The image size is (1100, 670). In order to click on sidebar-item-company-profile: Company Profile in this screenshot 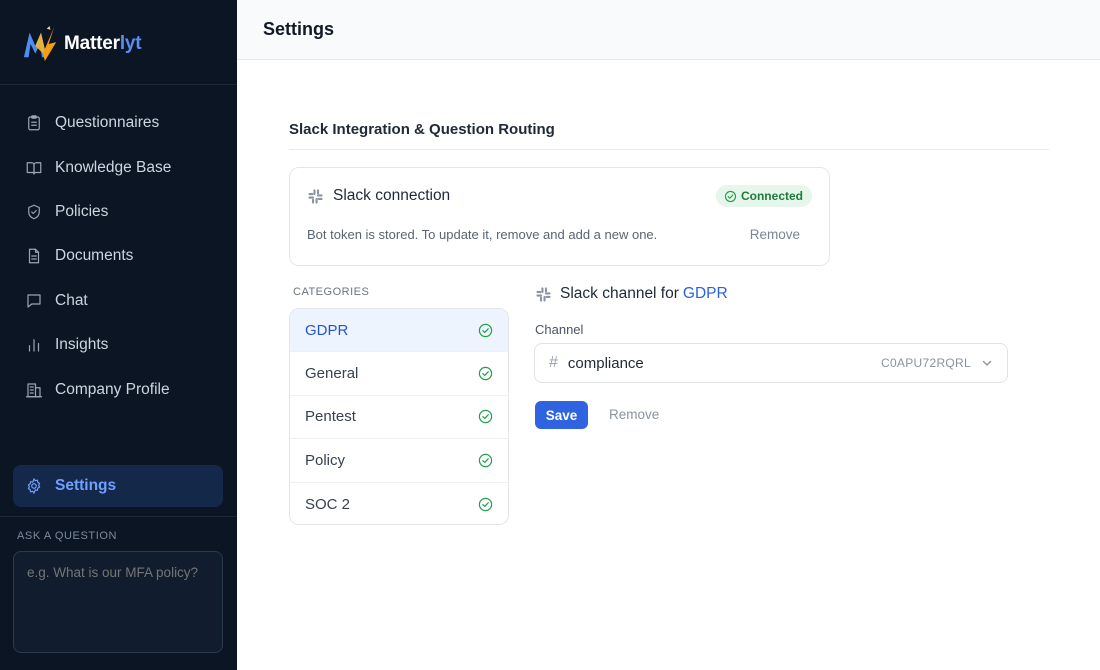, I will do `click(118, 389)`.